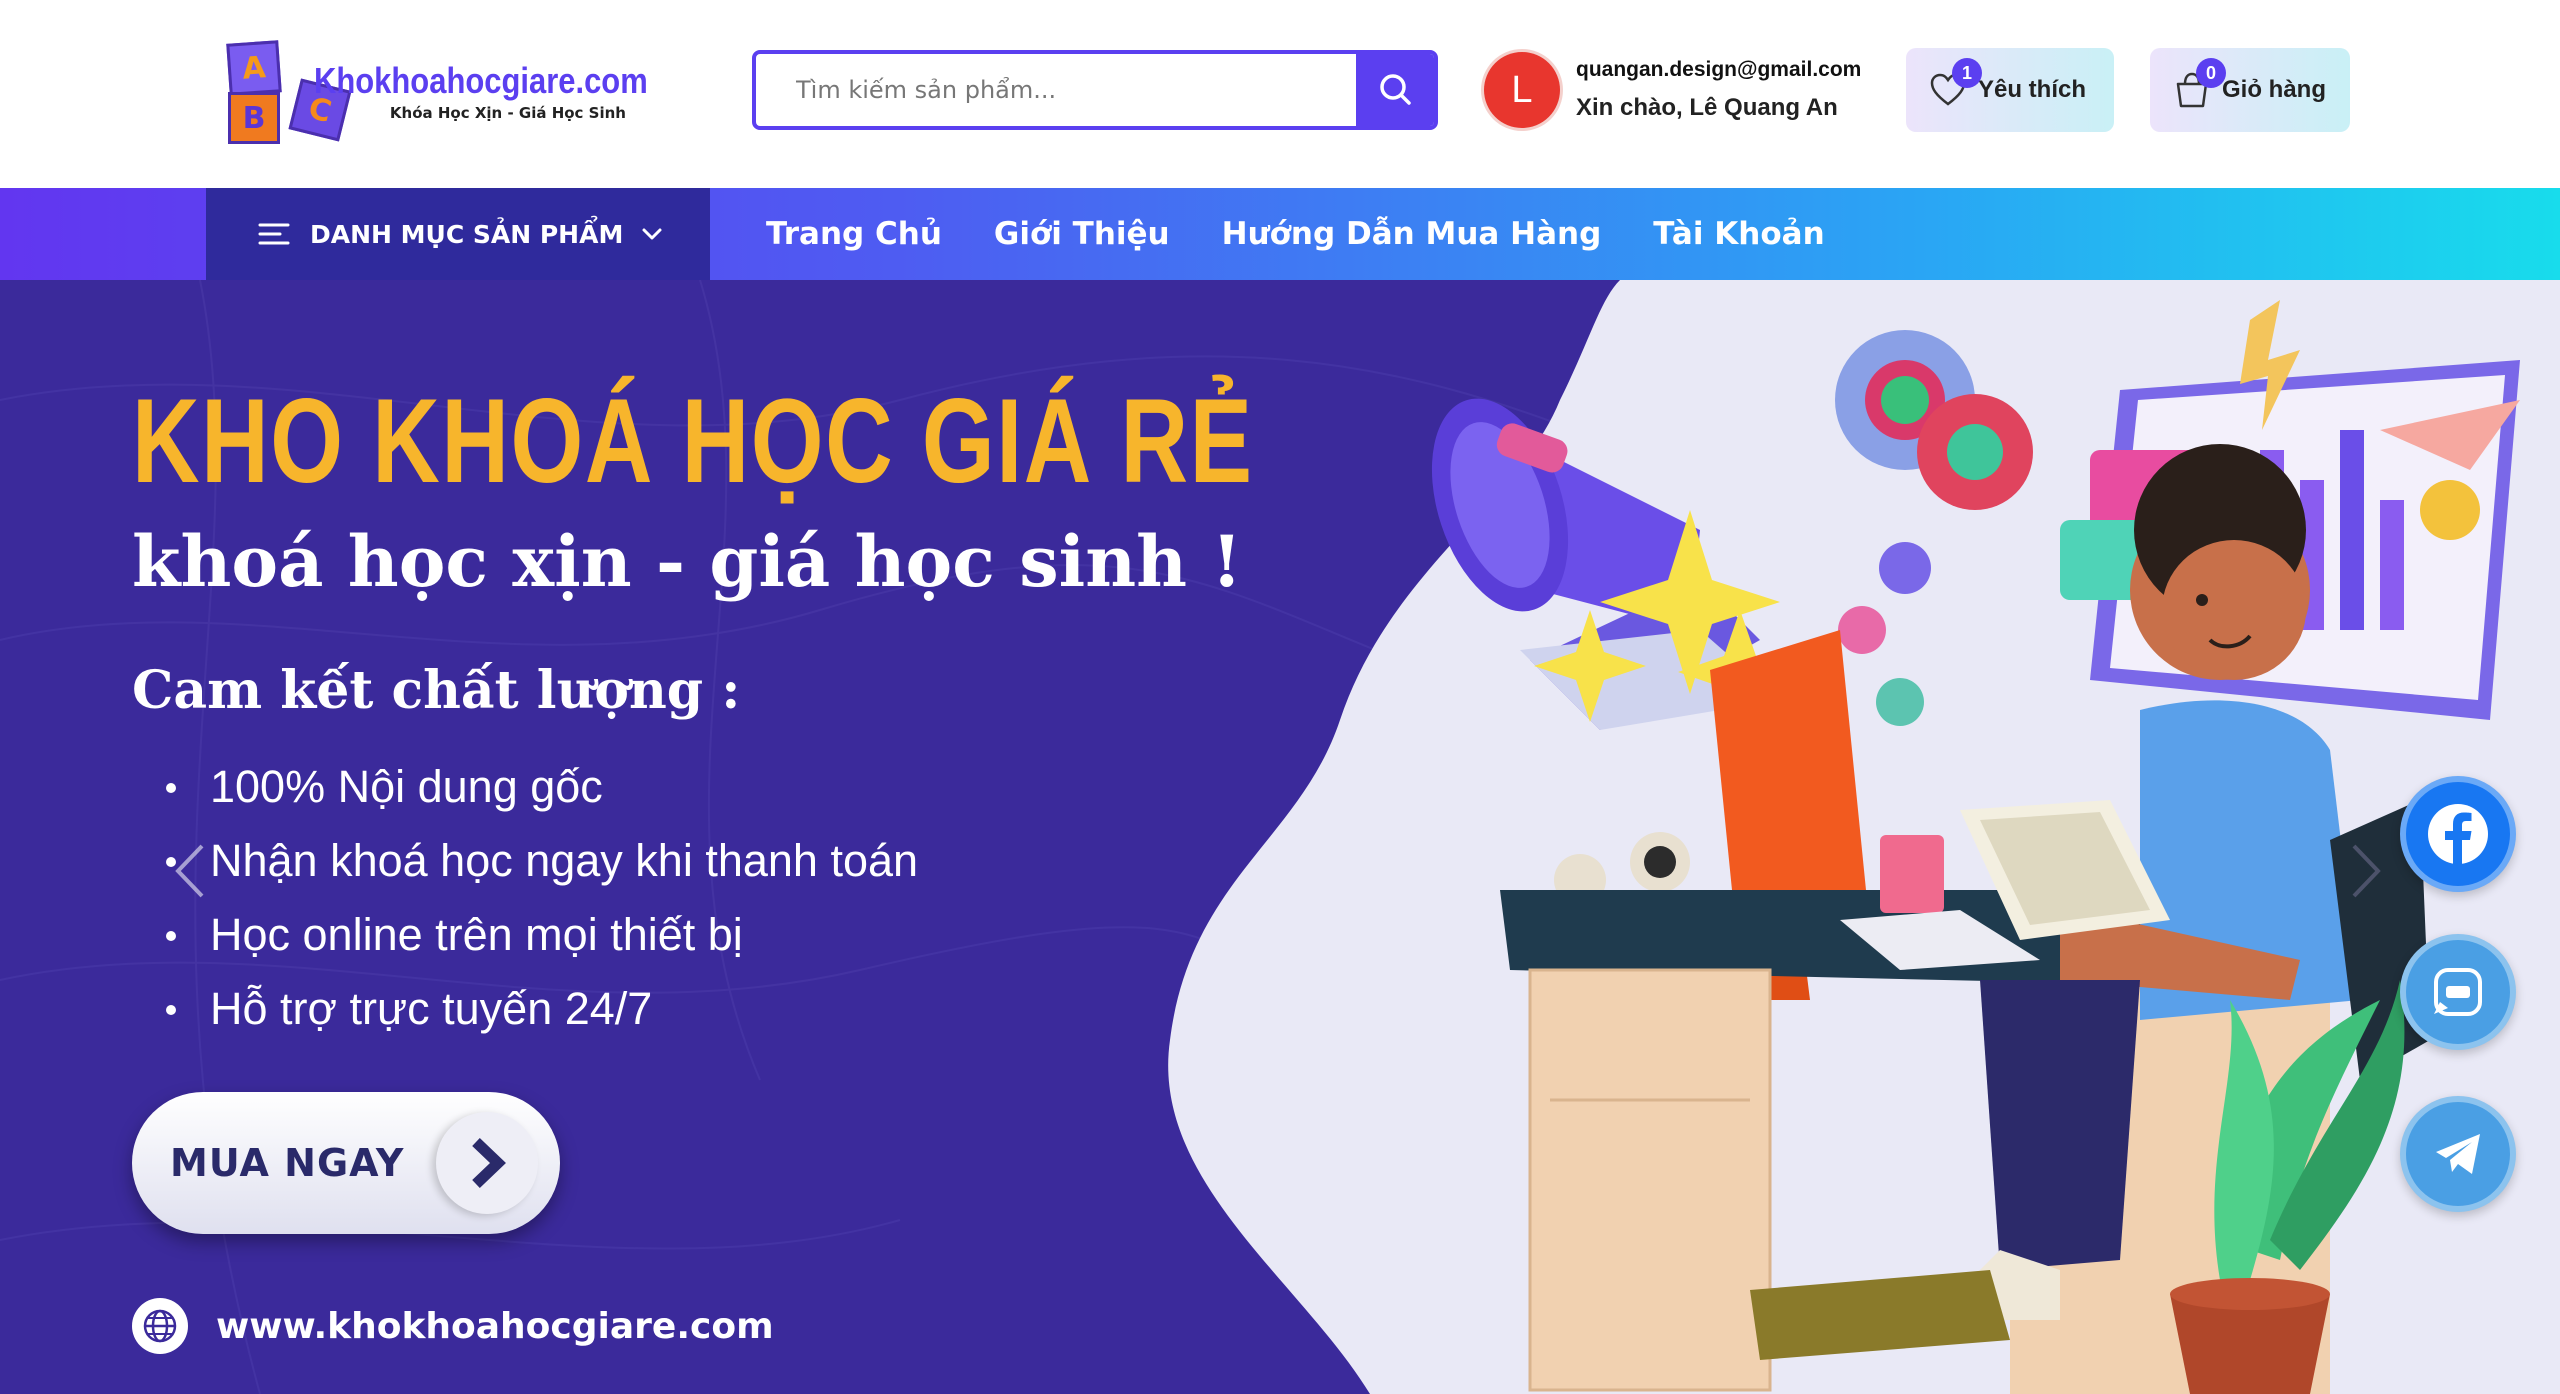  I want to click on zalo-button, so click(2458, 992).